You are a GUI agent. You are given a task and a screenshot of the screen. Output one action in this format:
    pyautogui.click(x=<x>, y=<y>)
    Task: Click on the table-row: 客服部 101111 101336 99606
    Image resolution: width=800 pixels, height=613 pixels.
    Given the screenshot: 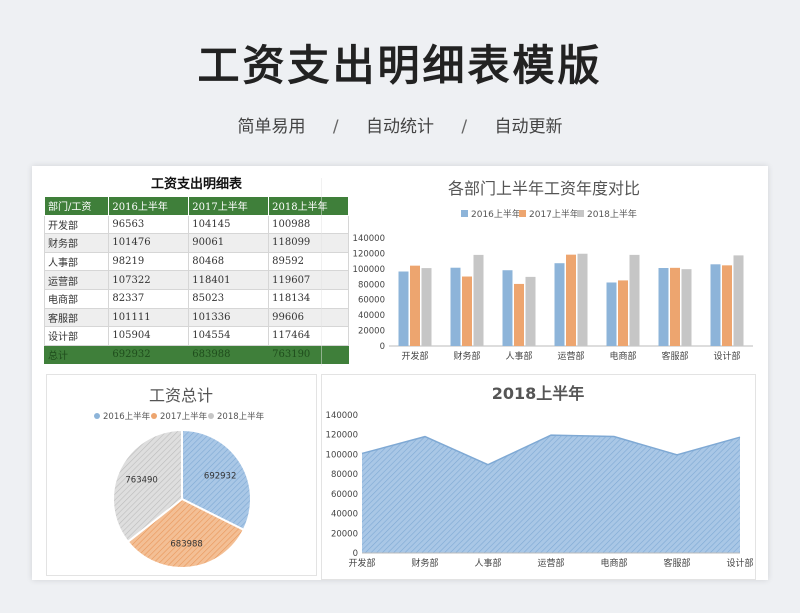 What is the action you would take?
    pyautogui.click(x=196, y=317)
    